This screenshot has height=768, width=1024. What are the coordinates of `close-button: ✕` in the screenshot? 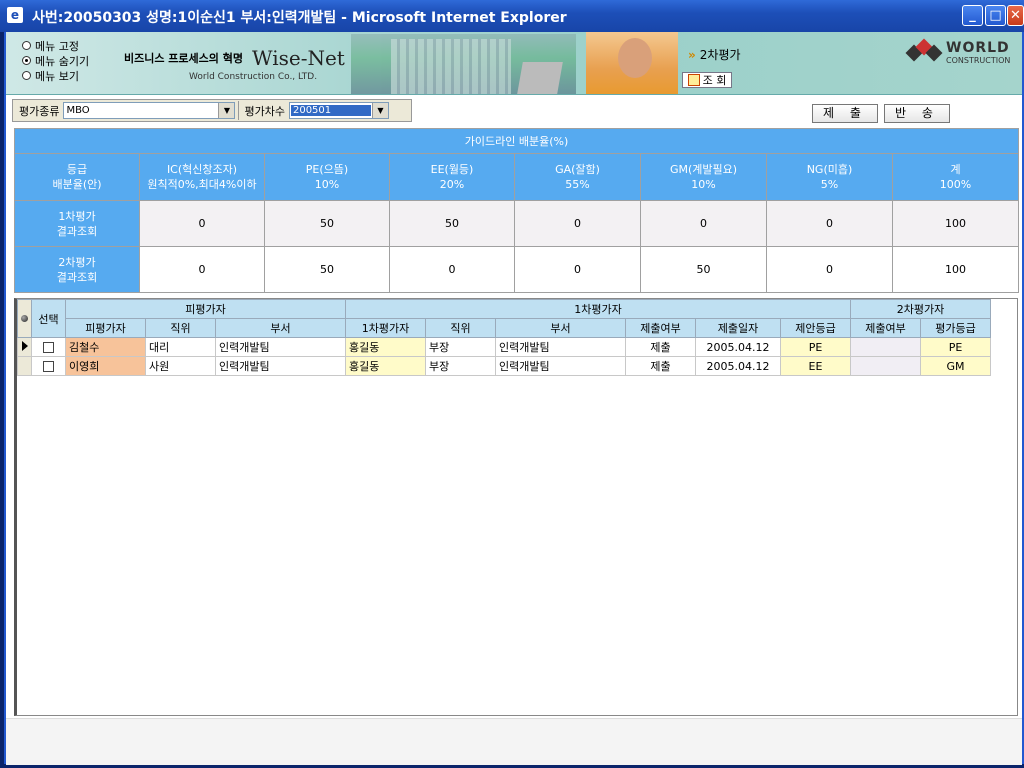 It's located at (1015, 15).